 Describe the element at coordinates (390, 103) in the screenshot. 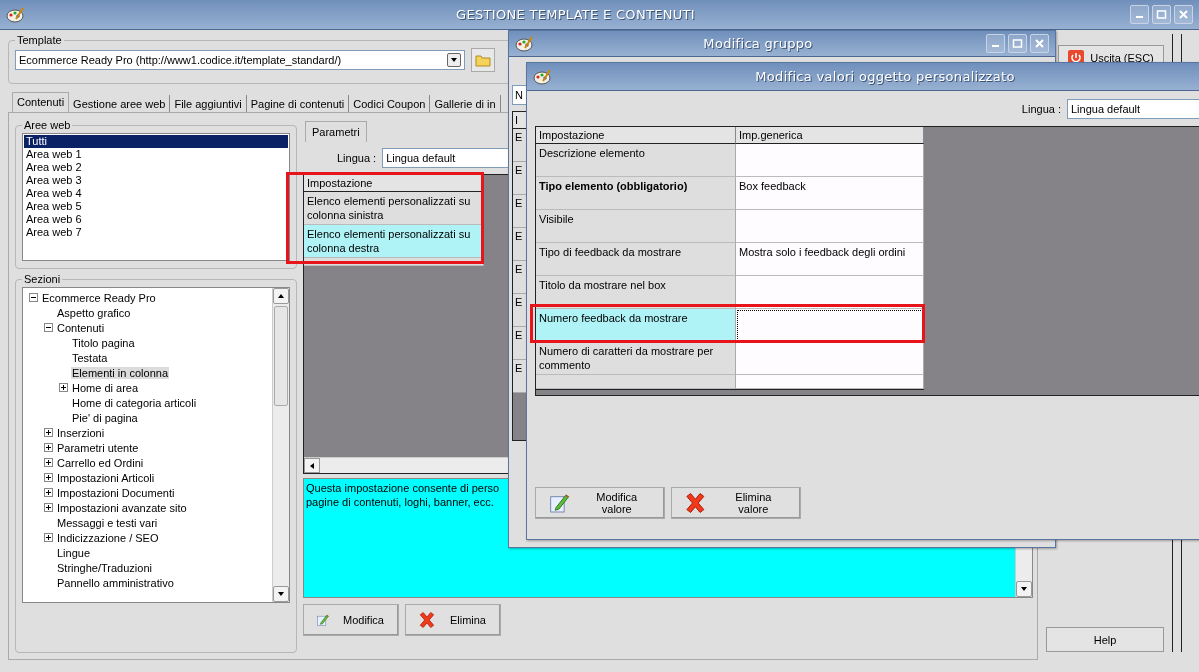

I see `tab: Codici Coupon` at that location.